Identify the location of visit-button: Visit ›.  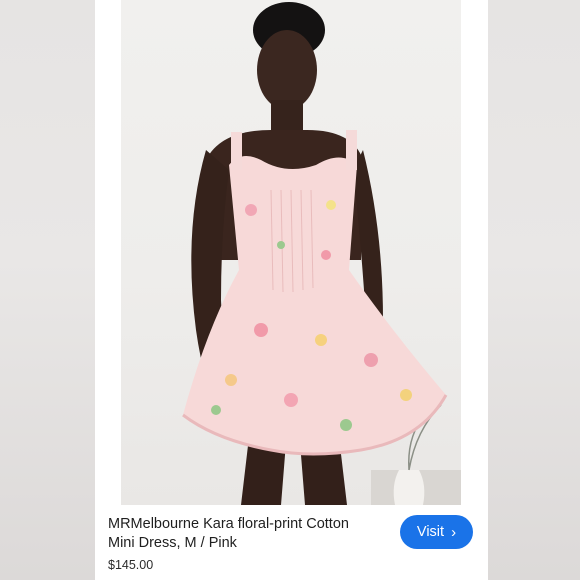
(436, 532).